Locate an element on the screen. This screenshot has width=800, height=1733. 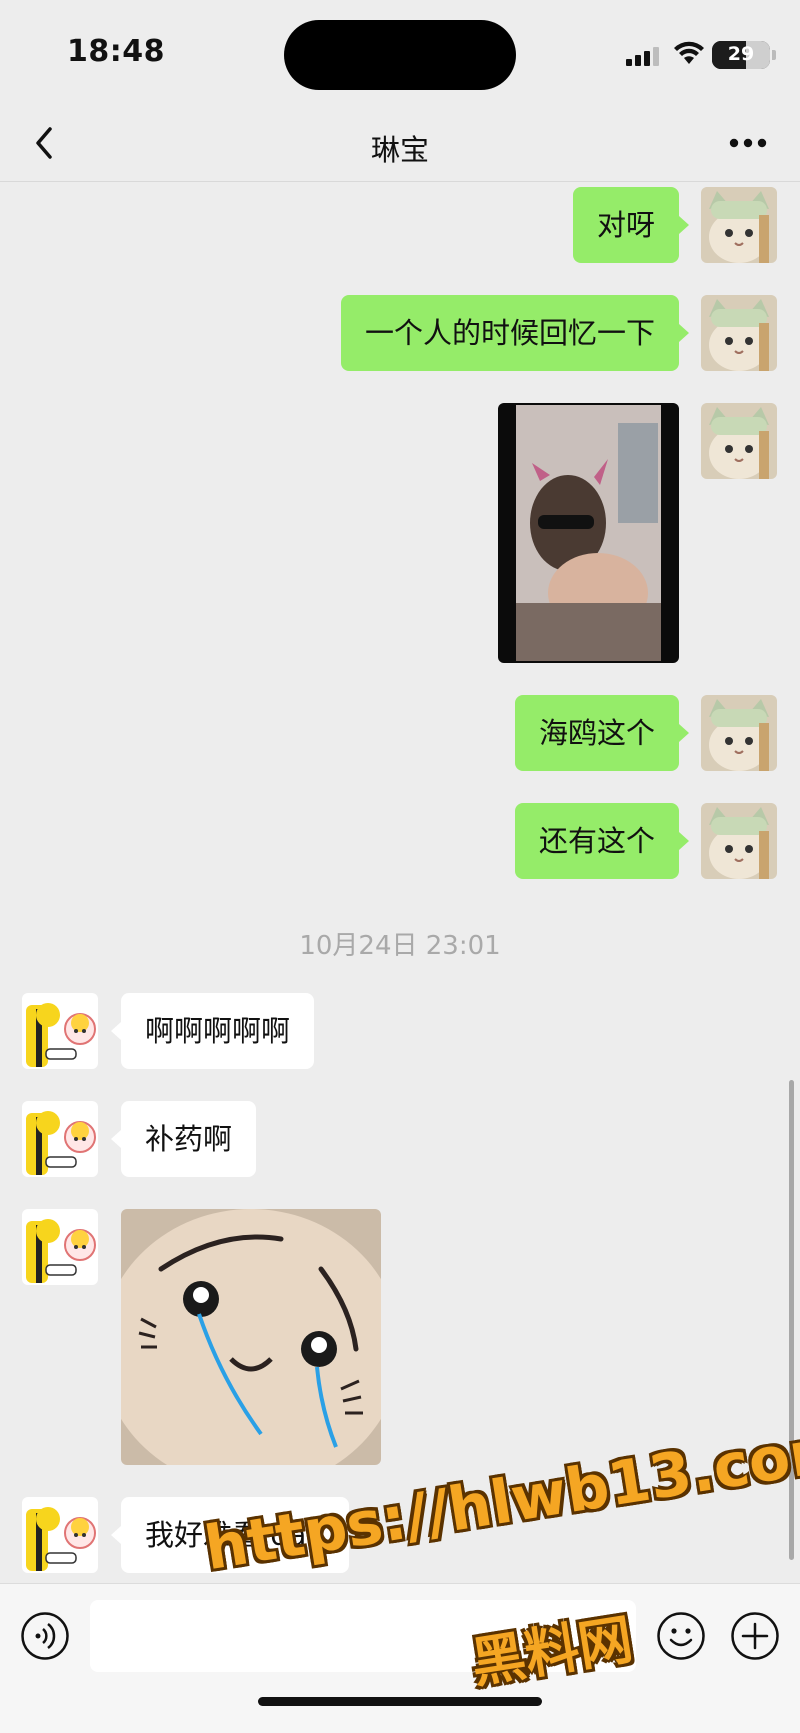
message-text: 还有这个 is located at coordinates (596, 841).